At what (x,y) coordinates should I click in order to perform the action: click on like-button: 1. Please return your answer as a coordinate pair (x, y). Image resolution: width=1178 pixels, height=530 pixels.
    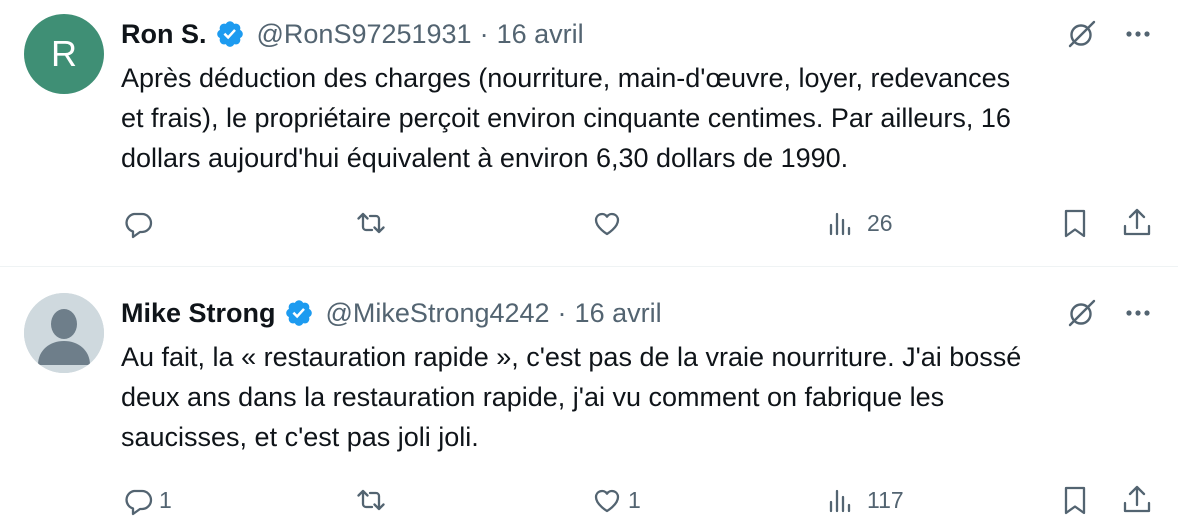
    Looking at the image, I should click on (615, 500).